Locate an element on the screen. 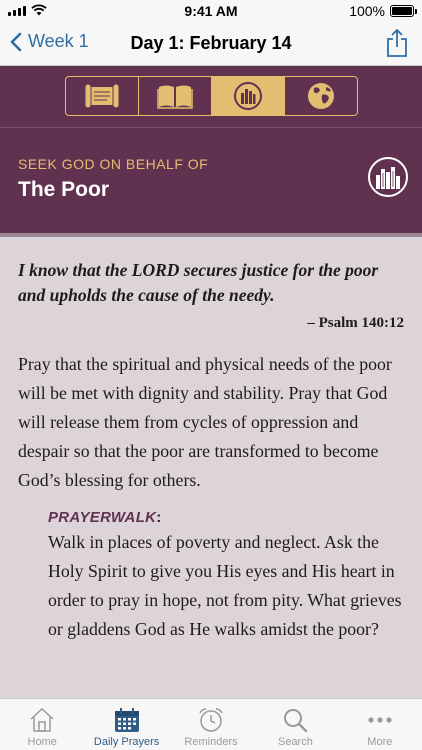 The width and height of the screenshot is (422, 750). category-badge is located at coordinates (388, 177).